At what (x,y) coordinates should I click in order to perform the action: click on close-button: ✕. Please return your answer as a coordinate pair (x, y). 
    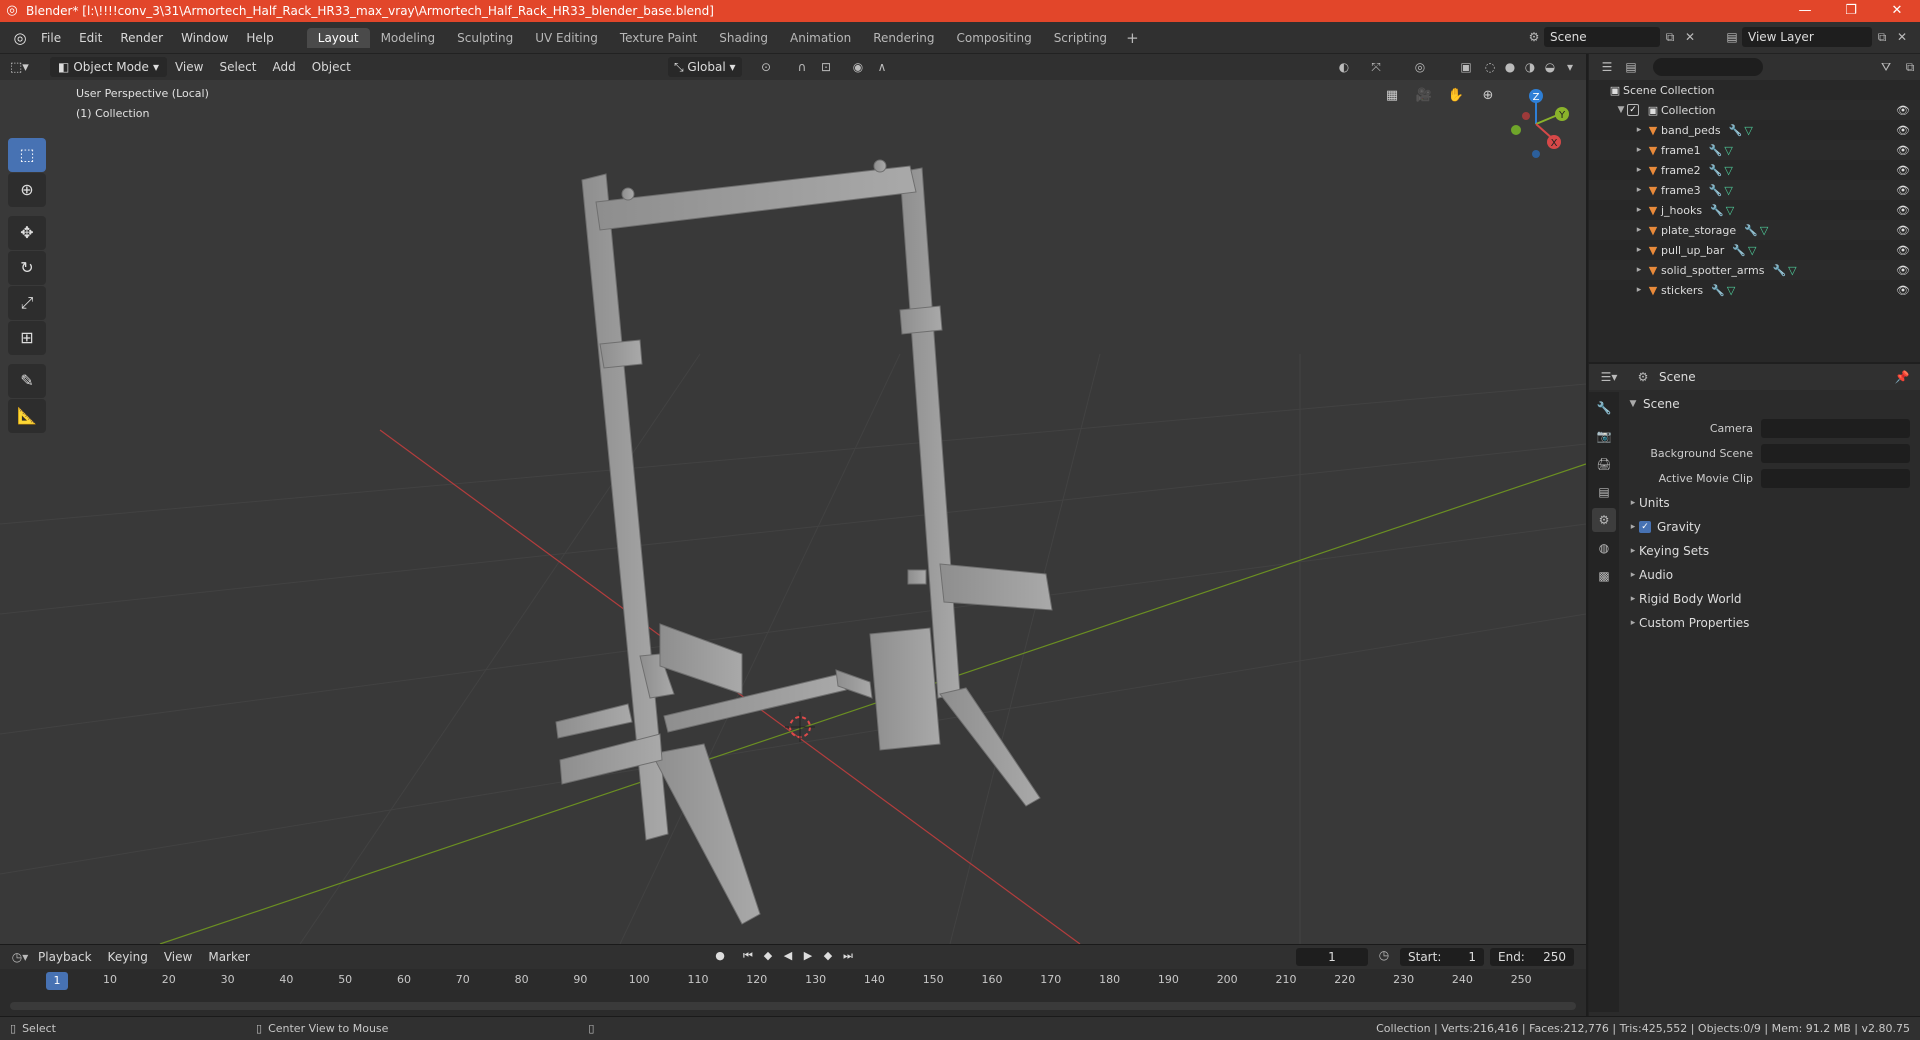
    Looking at the image, I should click on (1897, 11).